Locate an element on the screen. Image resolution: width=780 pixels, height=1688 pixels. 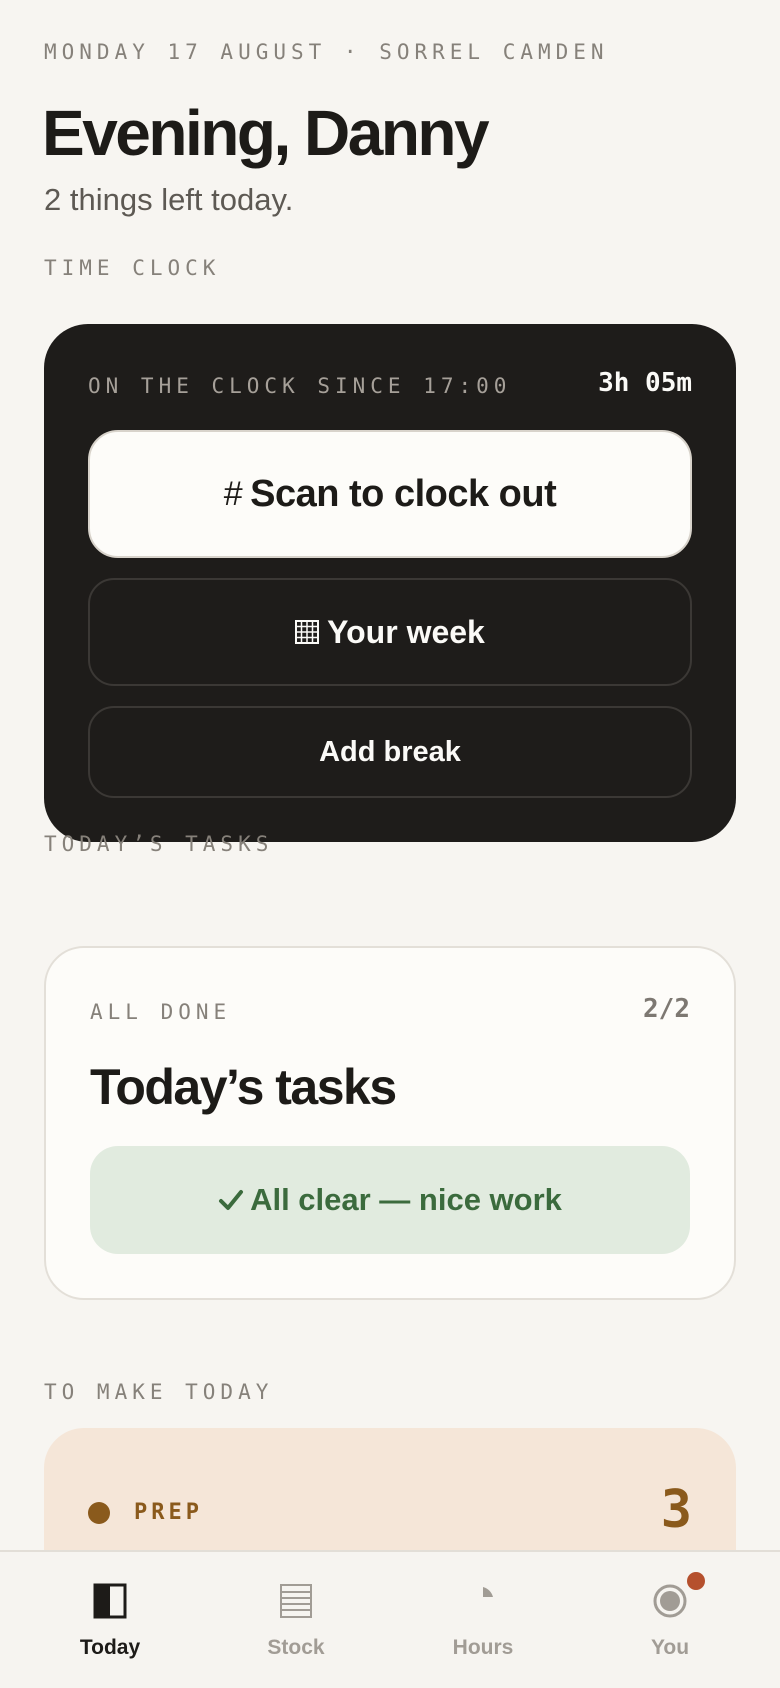
checkmark-icon is located at coordinates (231, 1200).